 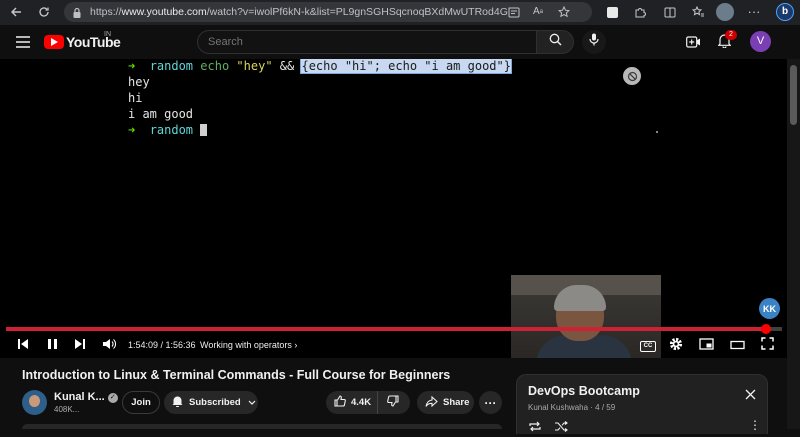 I want to click on scrollbar-thumb, so click(x=793, y=95).